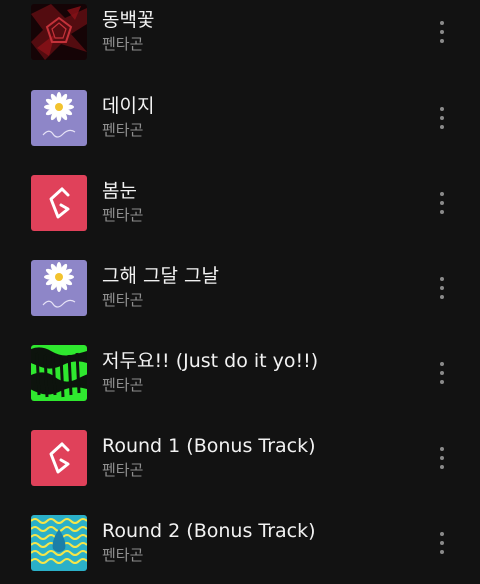 This screenshot has height=584, width=480. Describe the element at coordinates (240, 213) in the screenshot. I see `song-row: 봄눈 펜타곤` at that location.